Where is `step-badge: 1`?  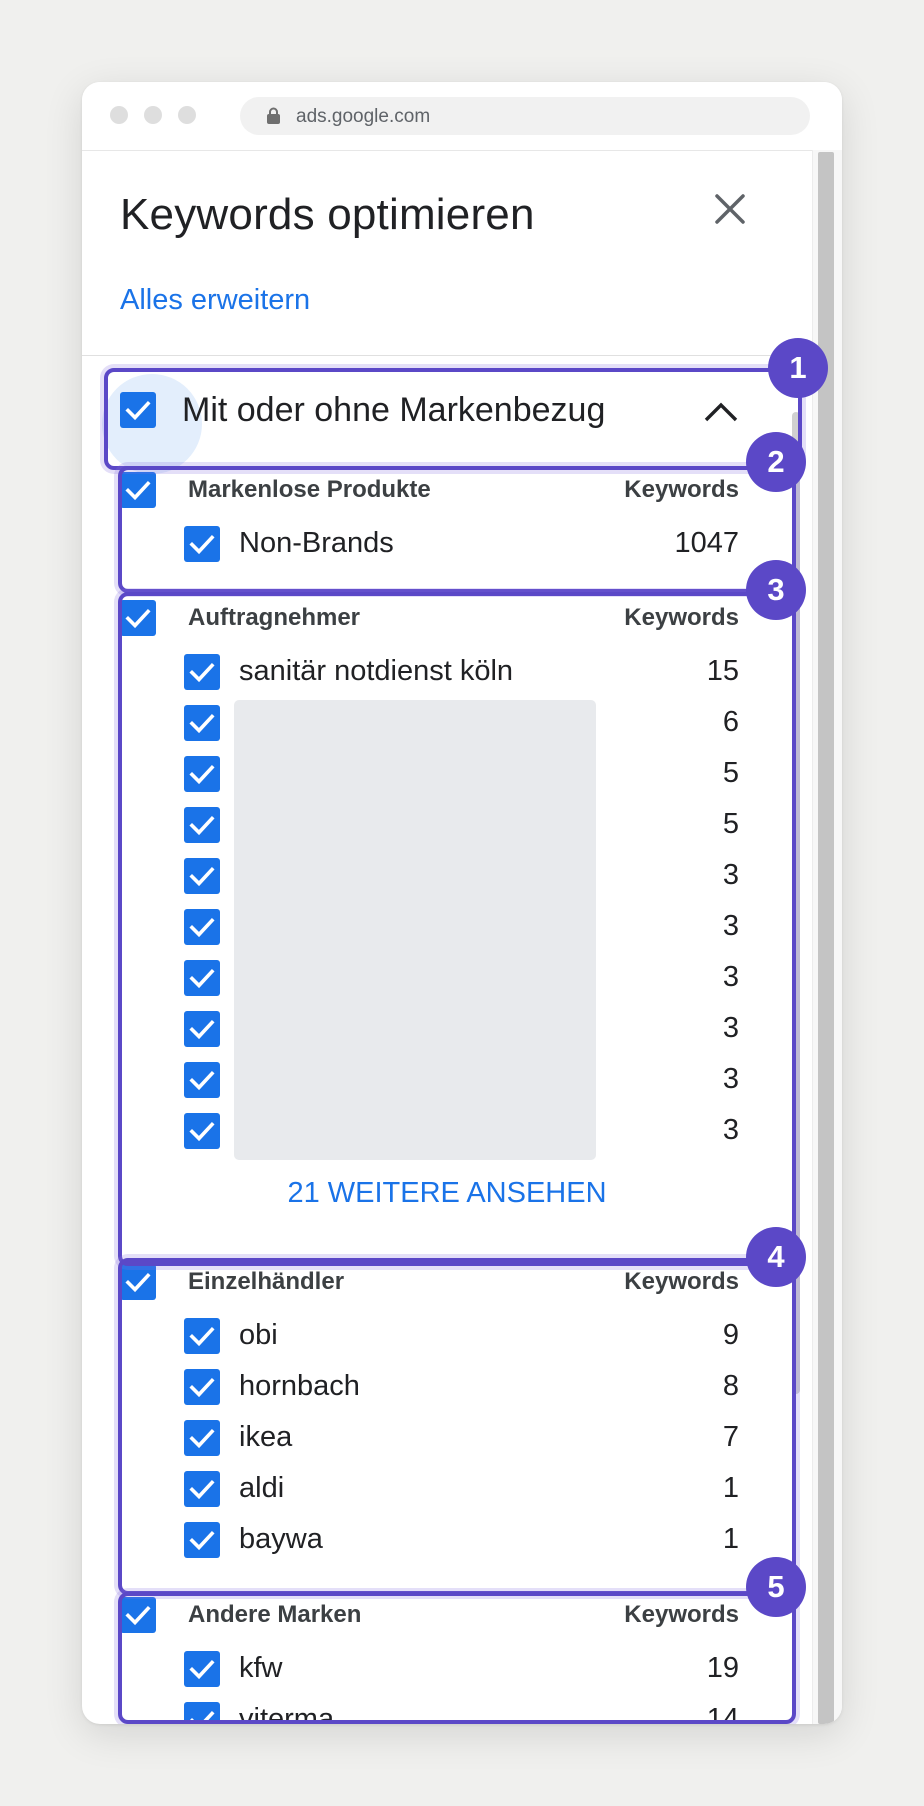
step-badge: 1 is located at coordinates (798, 368).